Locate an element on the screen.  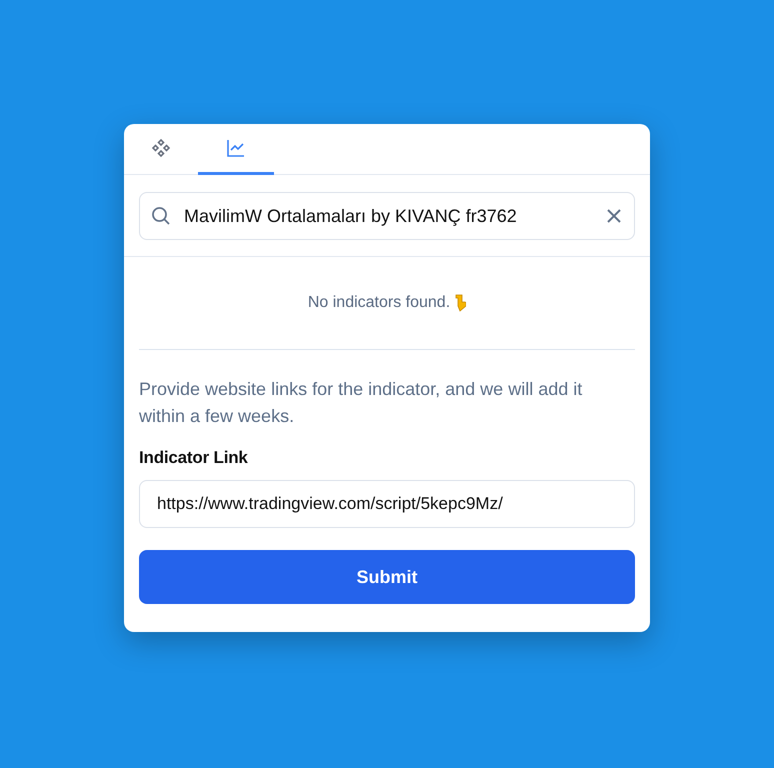
hint-text: Provide website links for the indicator, and we will add it within a few weeks. is located at coordinates (361, 403).